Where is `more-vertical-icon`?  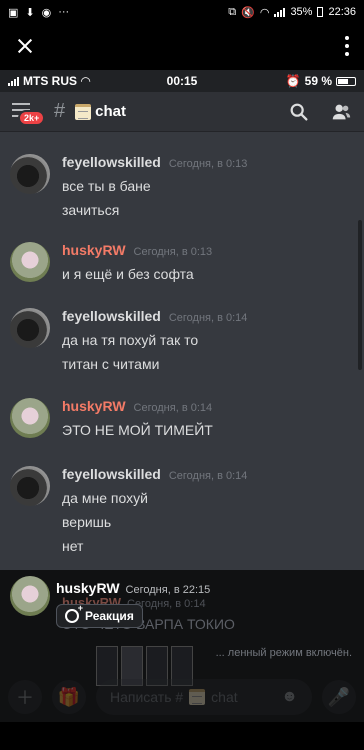 more-vertical-icon is located at coordinates (347, 46).